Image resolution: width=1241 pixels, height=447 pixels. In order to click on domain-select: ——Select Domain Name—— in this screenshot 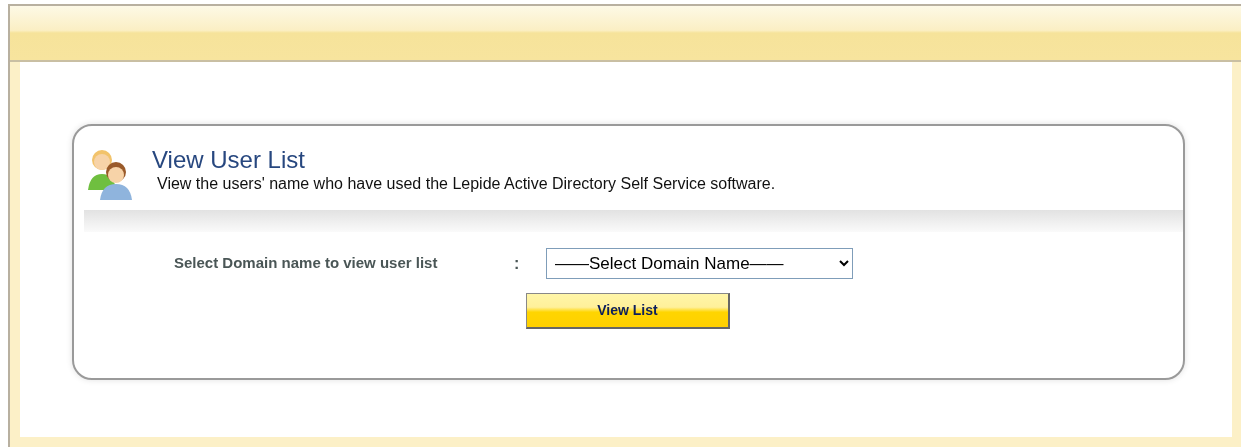, I will do `click(699, 263)`.